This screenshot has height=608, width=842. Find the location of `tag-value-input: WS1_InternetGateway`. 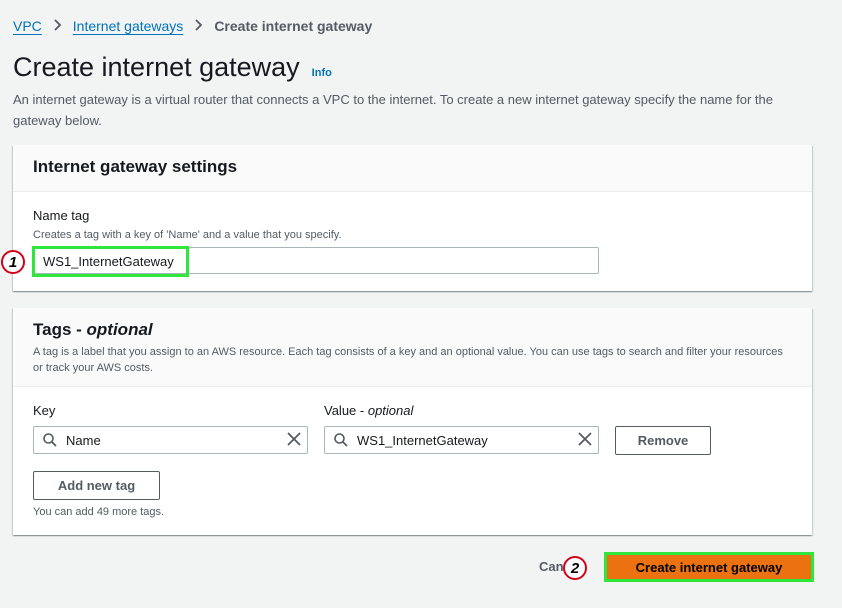

tag-value-input: WS1_InternetGateway is located at coordinates (461, 440).